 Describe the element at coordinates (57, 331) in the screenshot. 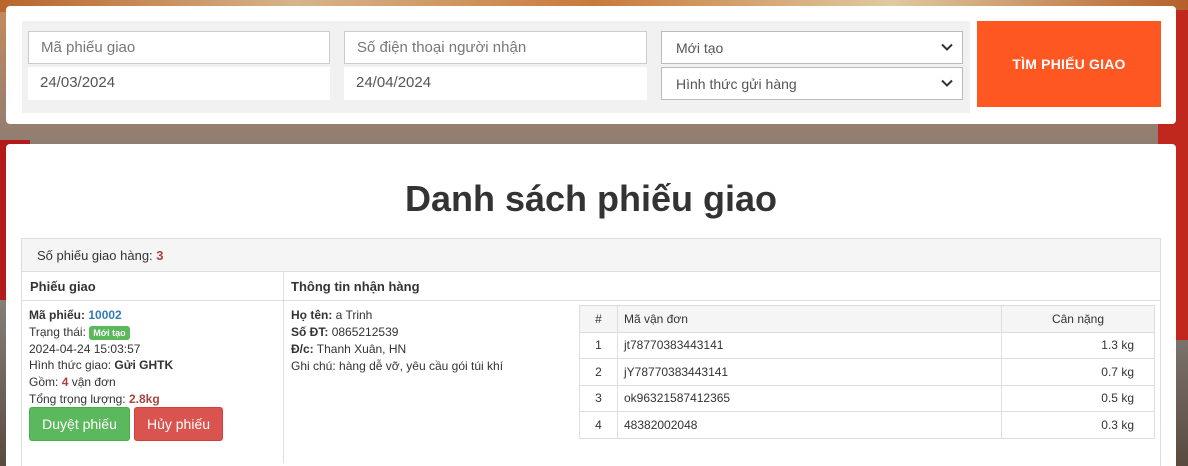

I see `status-label: Trạng thái:` at that location.